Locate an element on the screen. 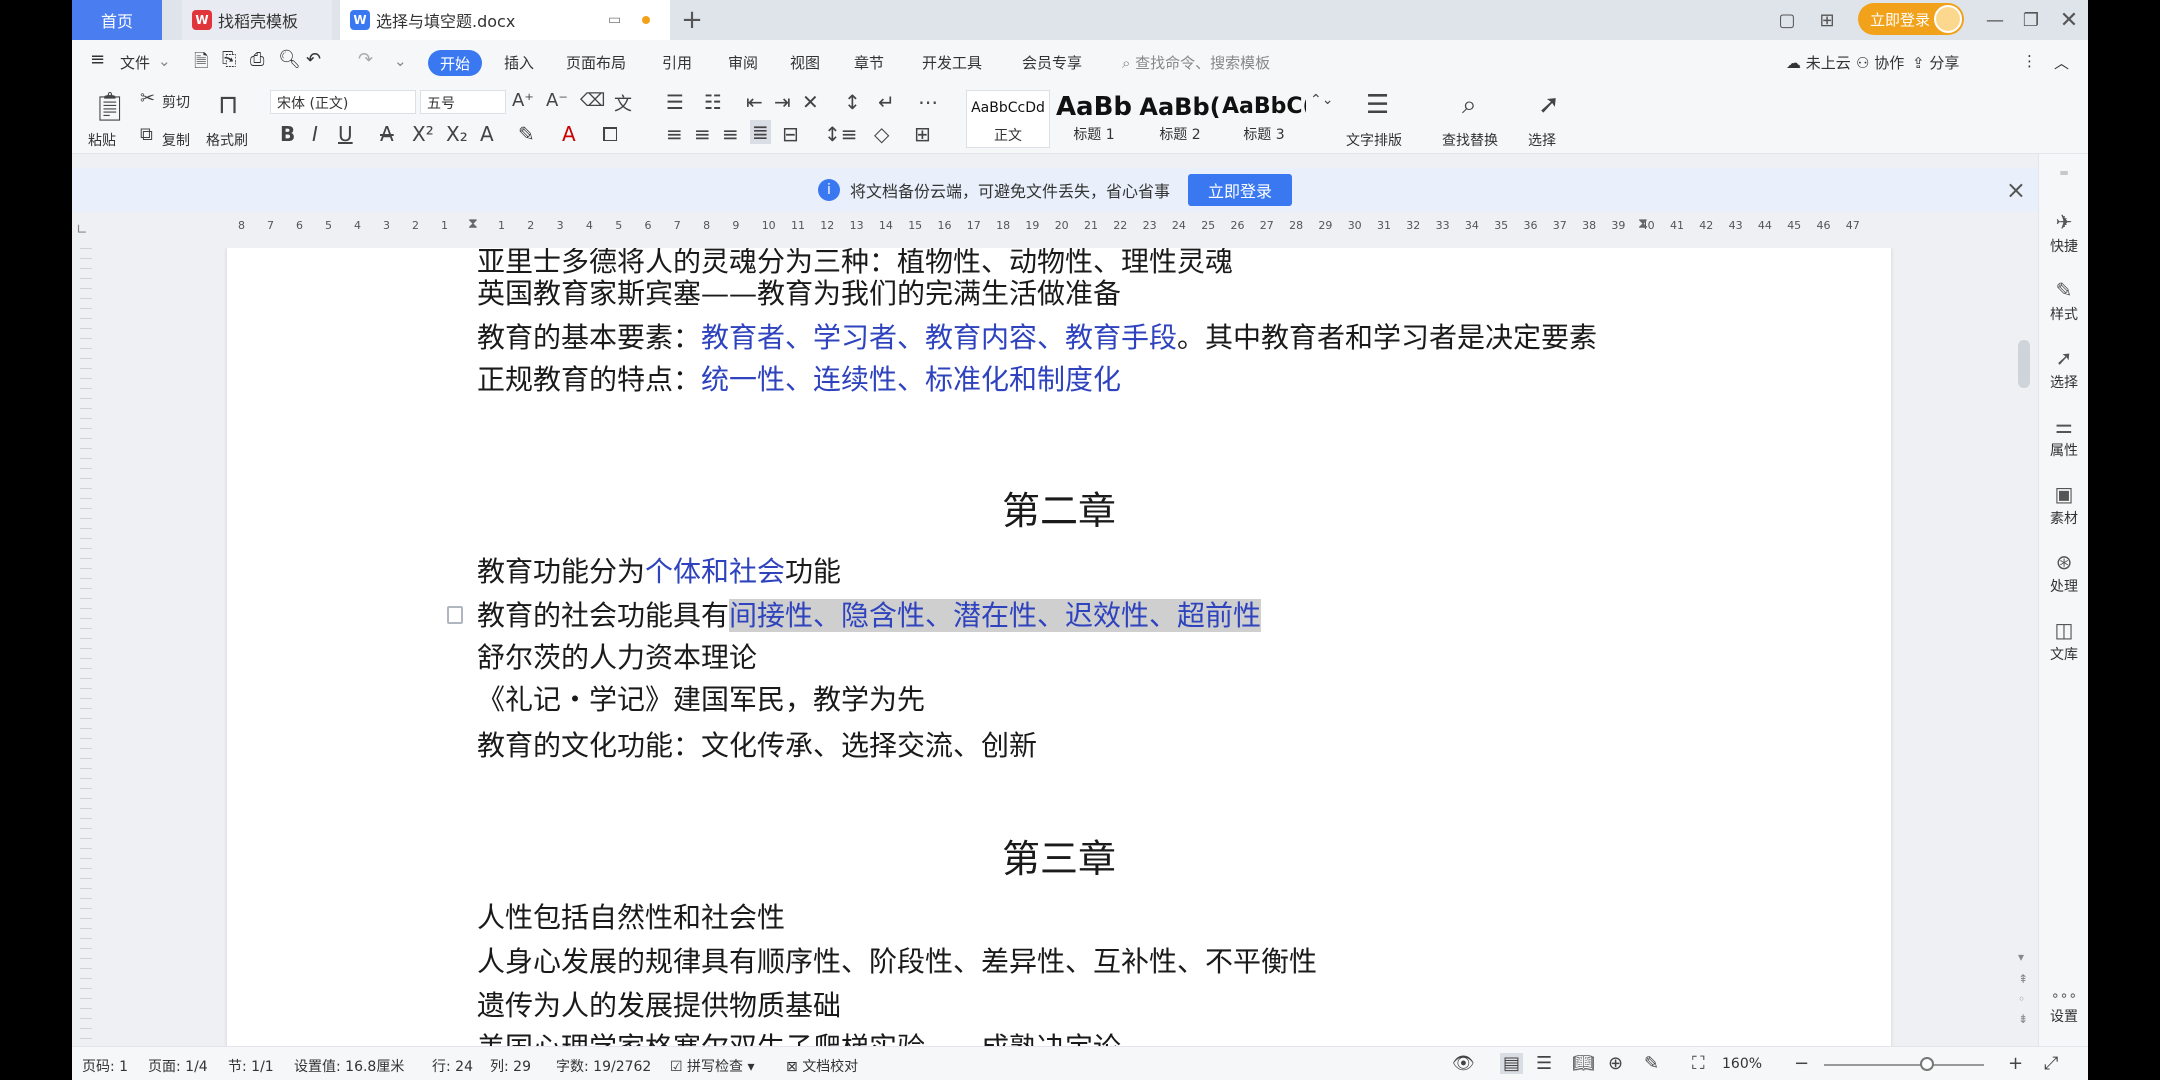  zoom-slider-thumb is located at coordinates (1927, 1064).